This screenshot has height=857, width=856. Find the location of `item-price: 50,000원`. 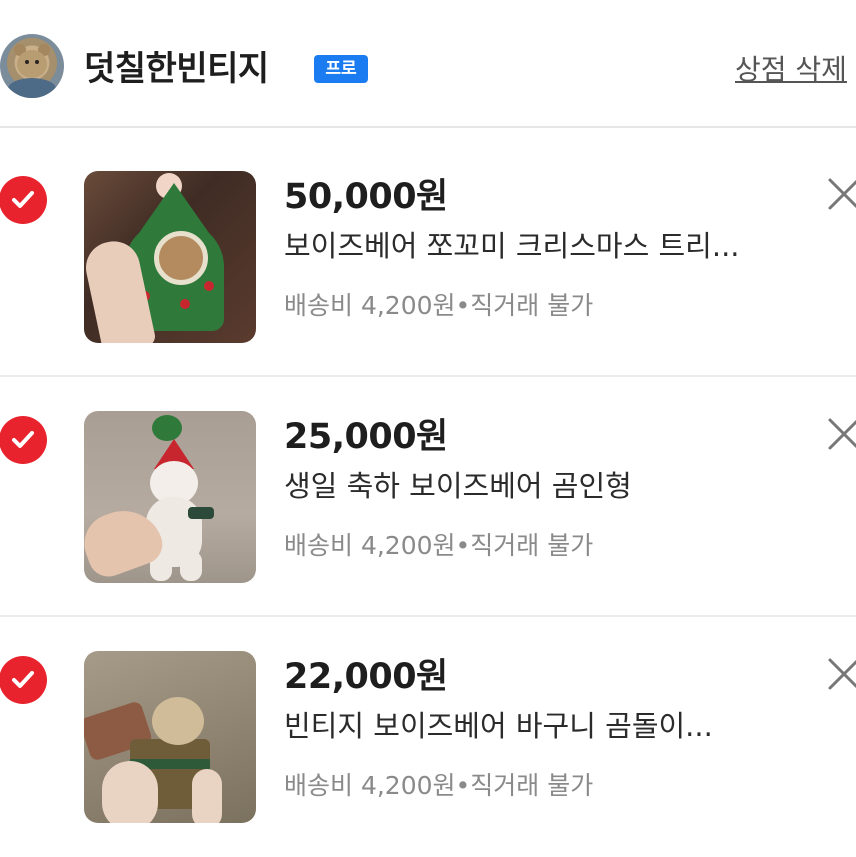

item-price: 50,000원 is located at coordinates (366, 197).